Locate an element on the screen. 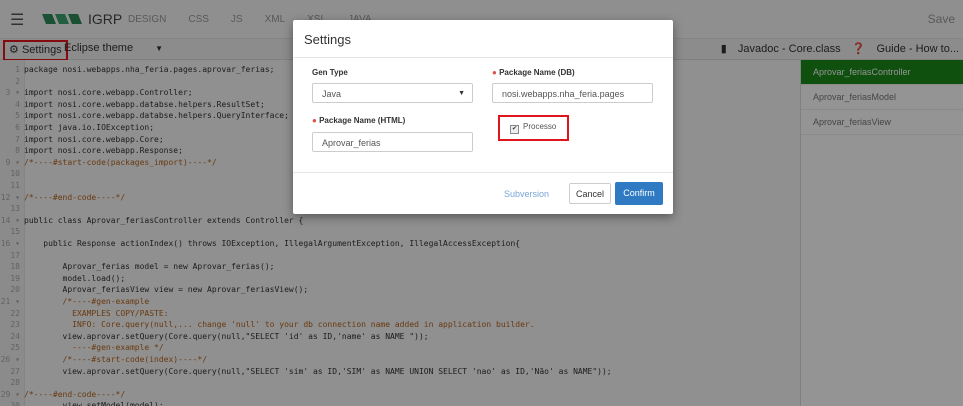  pkg-db-value: nosi.webapps.nha_feria.pages is located at coordinates (563, 94).